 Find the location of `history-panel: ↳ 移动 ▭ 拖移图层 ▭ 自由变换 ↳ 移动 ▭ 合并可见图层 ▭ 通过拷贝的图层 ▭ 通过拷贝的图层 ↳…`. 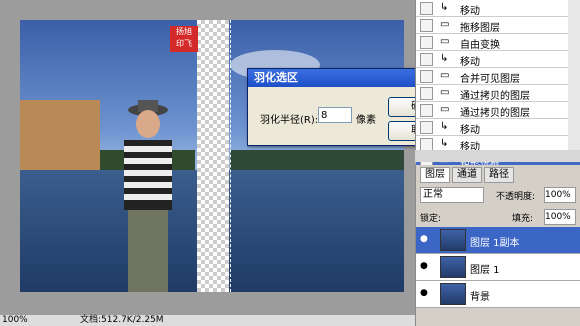

history-panel: ↳ 移动 ▭ 拖移图层 ▭ 自由变换 ↳ 移动 ▭ 合并可见图层 ▭ 通过拷贝的图层 ▭ 通过拷贝的图层 ↳… is located at coordinates (497, 85).